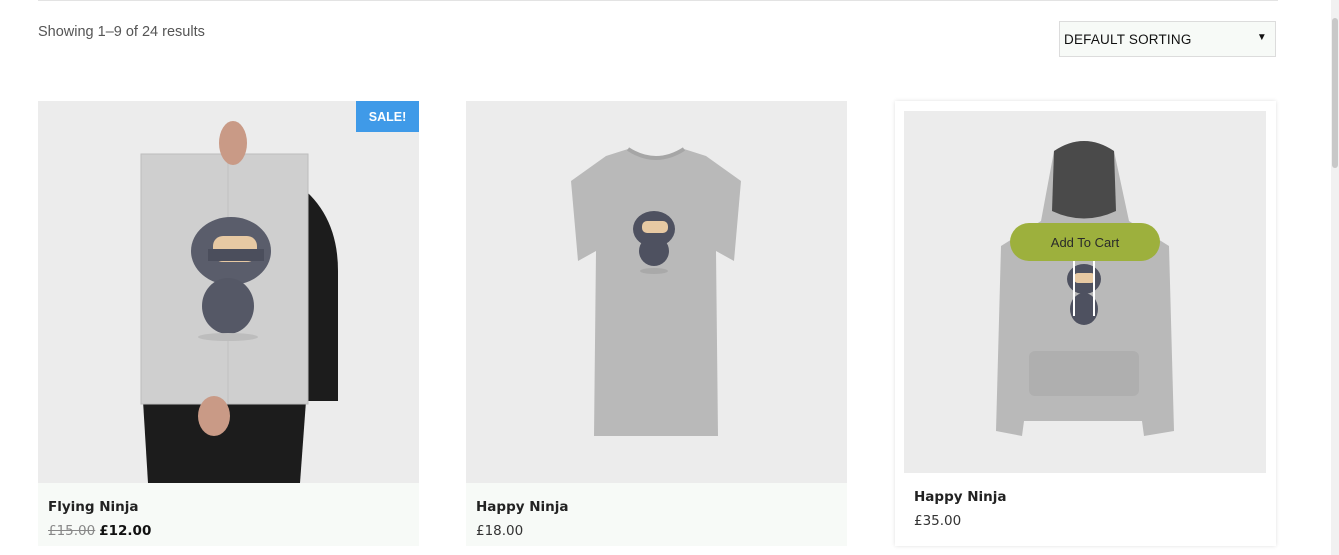  What do you see at coordinates (125, 531) in the screenshot?
I see `sale-price: £12.00` at bounding box center [125, 531].